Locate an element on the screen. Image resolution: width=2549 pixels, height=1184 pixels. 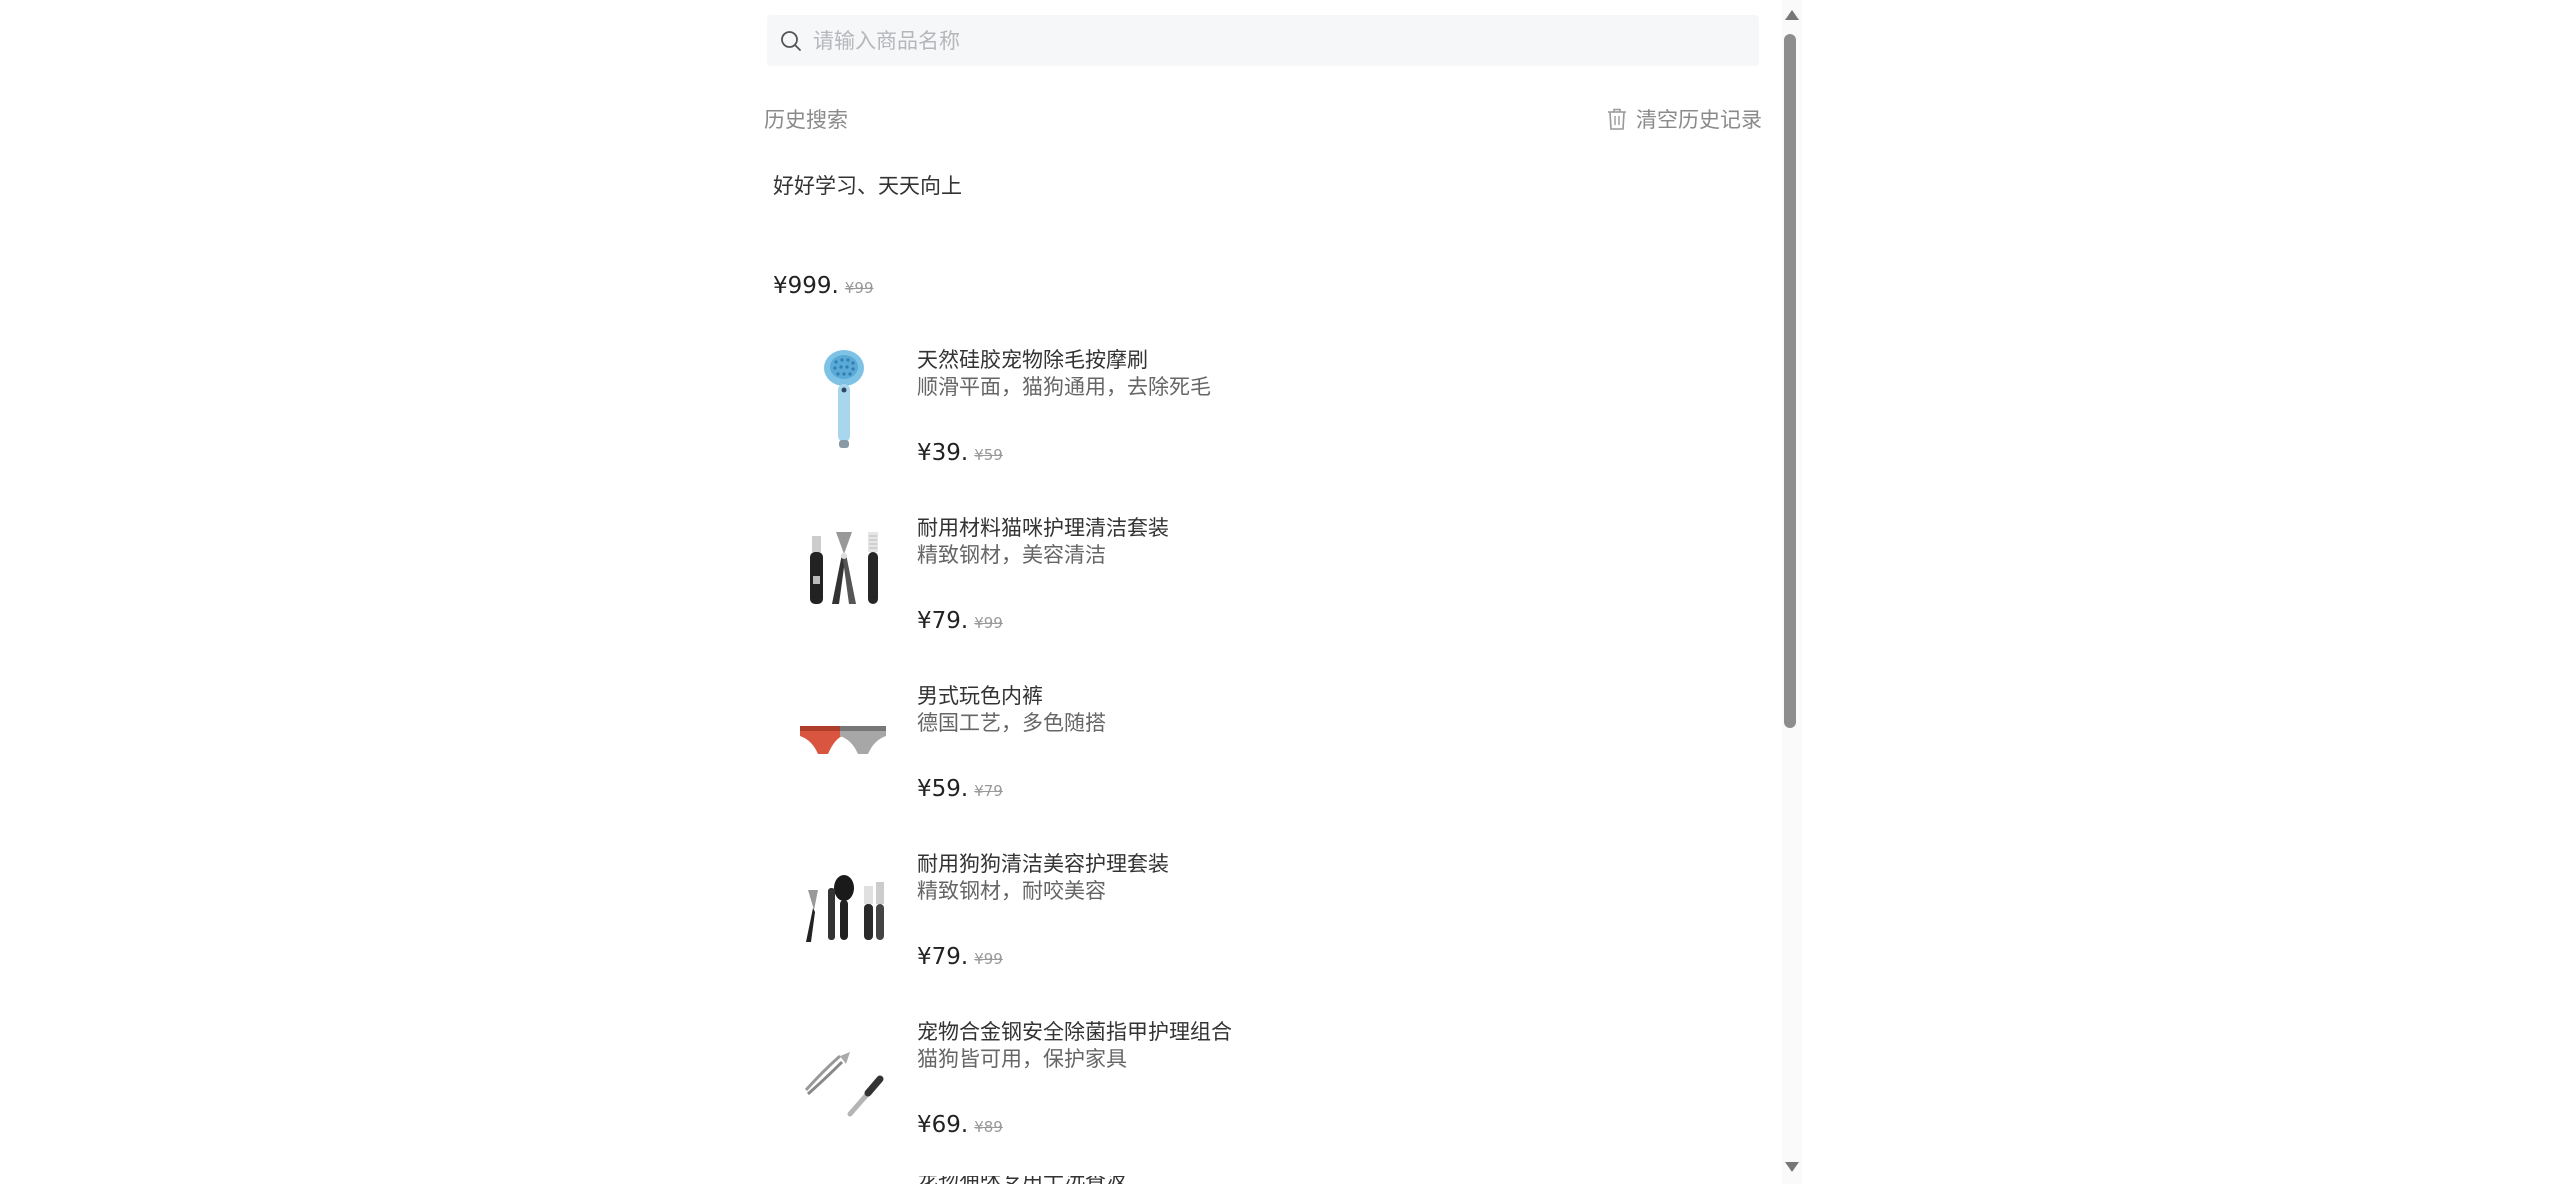
mens-underwear-image is located at coordinates (844, 738).